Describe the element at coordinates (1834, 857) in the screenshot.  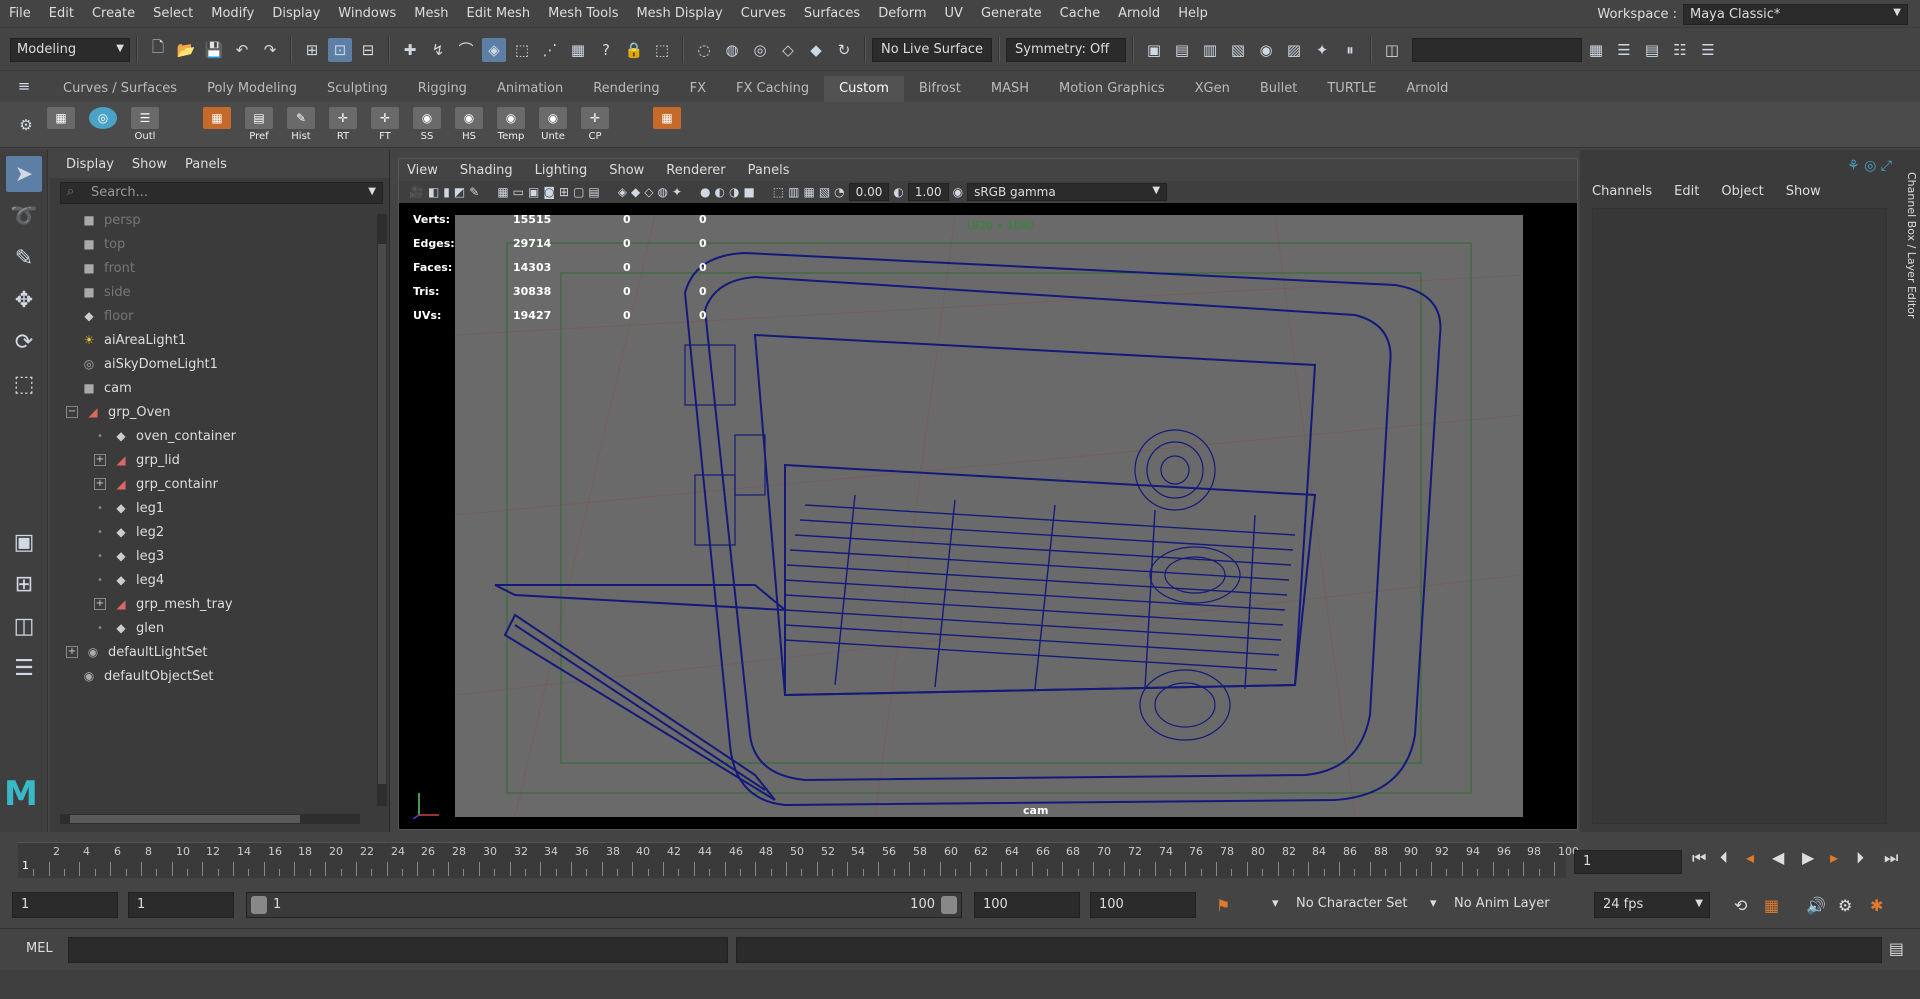
I see `step-forward-frame-icon: ▸` at that location.